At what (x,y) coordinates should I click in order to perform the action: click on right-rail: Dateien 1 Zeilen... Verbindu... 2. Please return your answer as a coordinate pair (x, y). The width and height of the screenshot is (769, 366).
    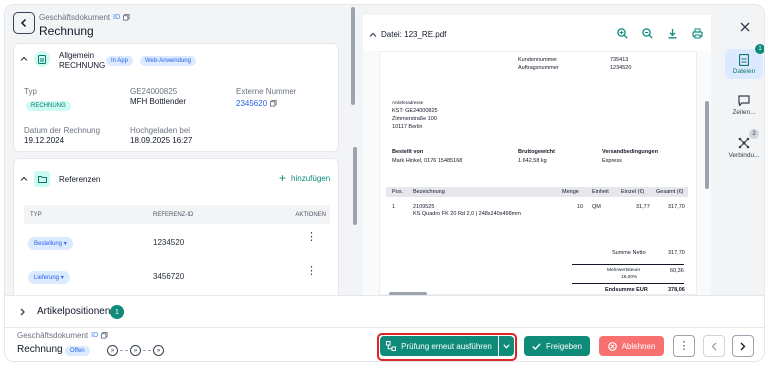
    Looking at the image, I should click on (742, 150).